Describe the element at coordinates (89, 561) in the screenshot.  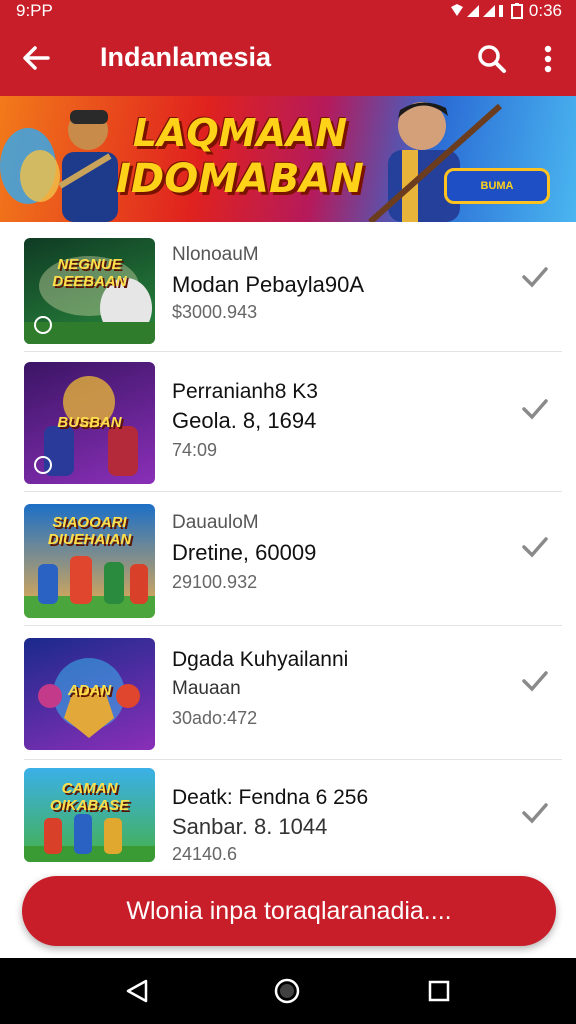
I see `game-thumbnail: SIAOOARI DIUEHAIAN` at that location.